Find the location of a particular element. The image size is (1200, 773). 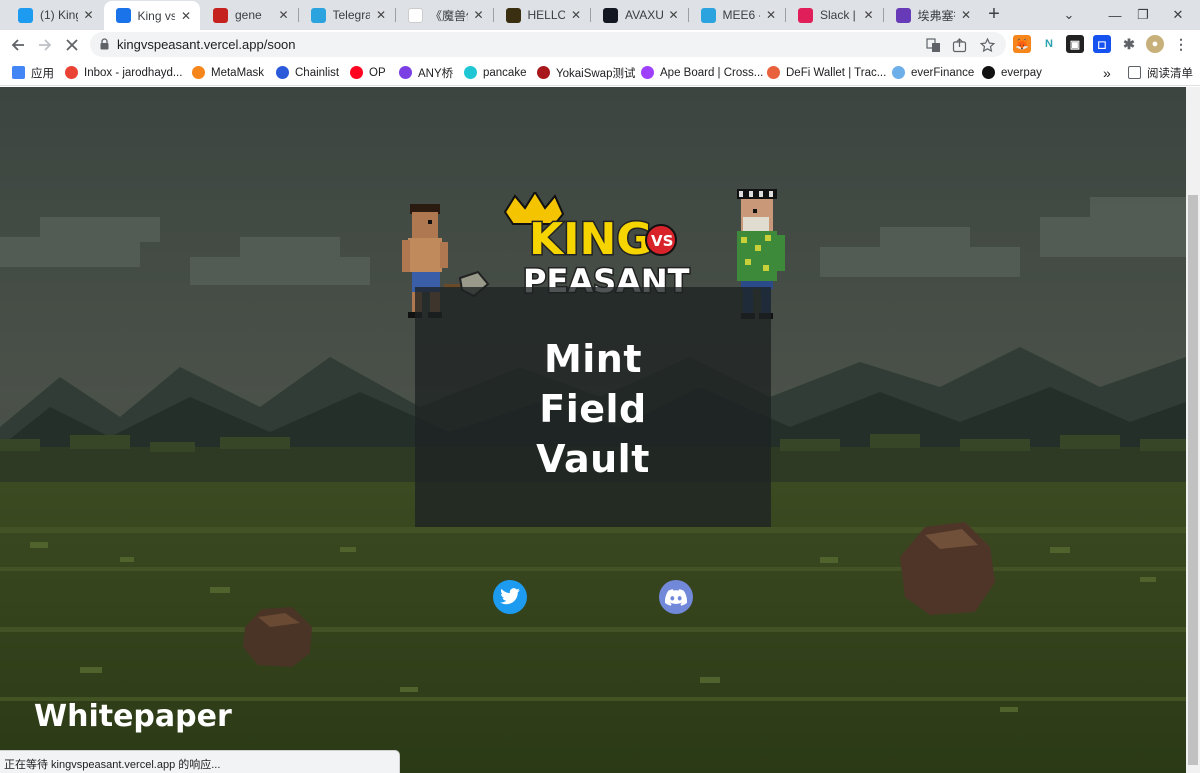

twitter-button is located at coordinates (510, 597).